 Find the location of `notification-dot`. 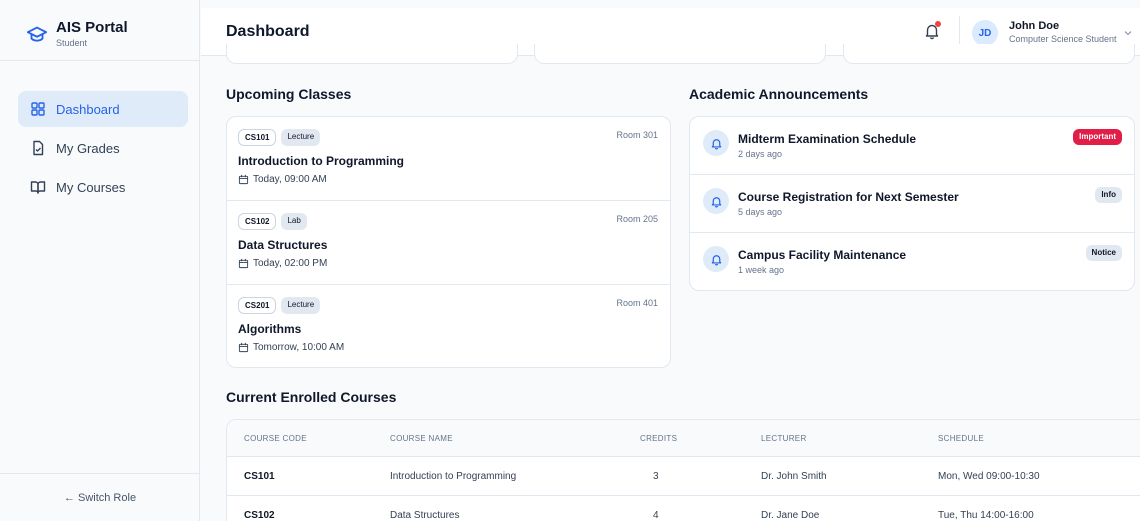

notification-dot is located at coordinates (938, 24).